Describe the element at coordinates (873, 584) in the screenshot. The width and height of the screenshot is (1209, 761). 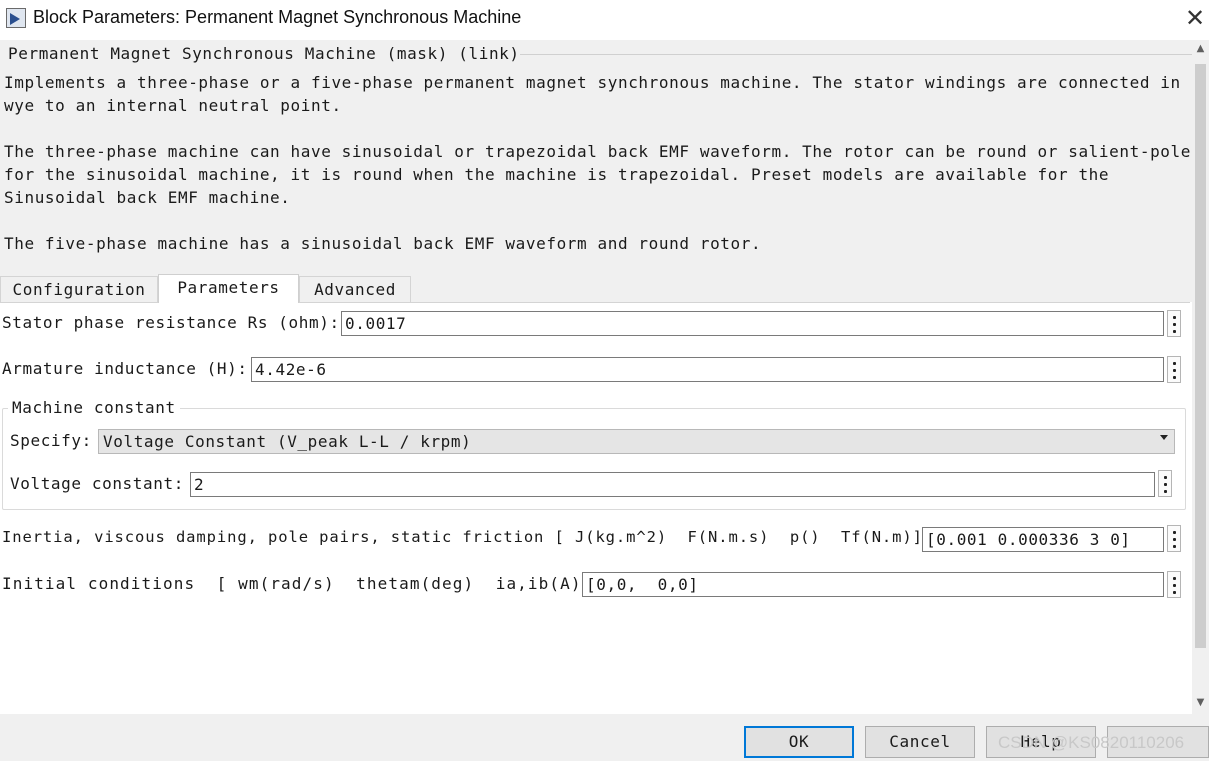
I see `initial-conditions-field: [0,0, 0,0]` at that location.